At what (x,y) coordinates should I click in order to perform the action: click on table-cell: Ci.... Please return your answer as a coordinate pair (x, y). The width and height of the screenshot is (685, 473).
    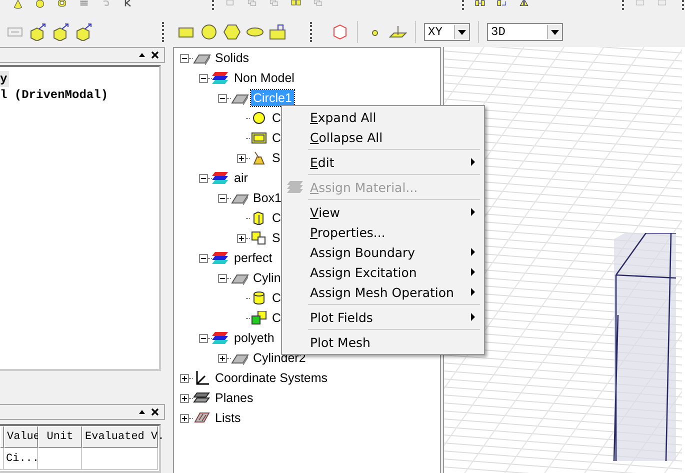
    Looking at the image, I should click on (21, 459).